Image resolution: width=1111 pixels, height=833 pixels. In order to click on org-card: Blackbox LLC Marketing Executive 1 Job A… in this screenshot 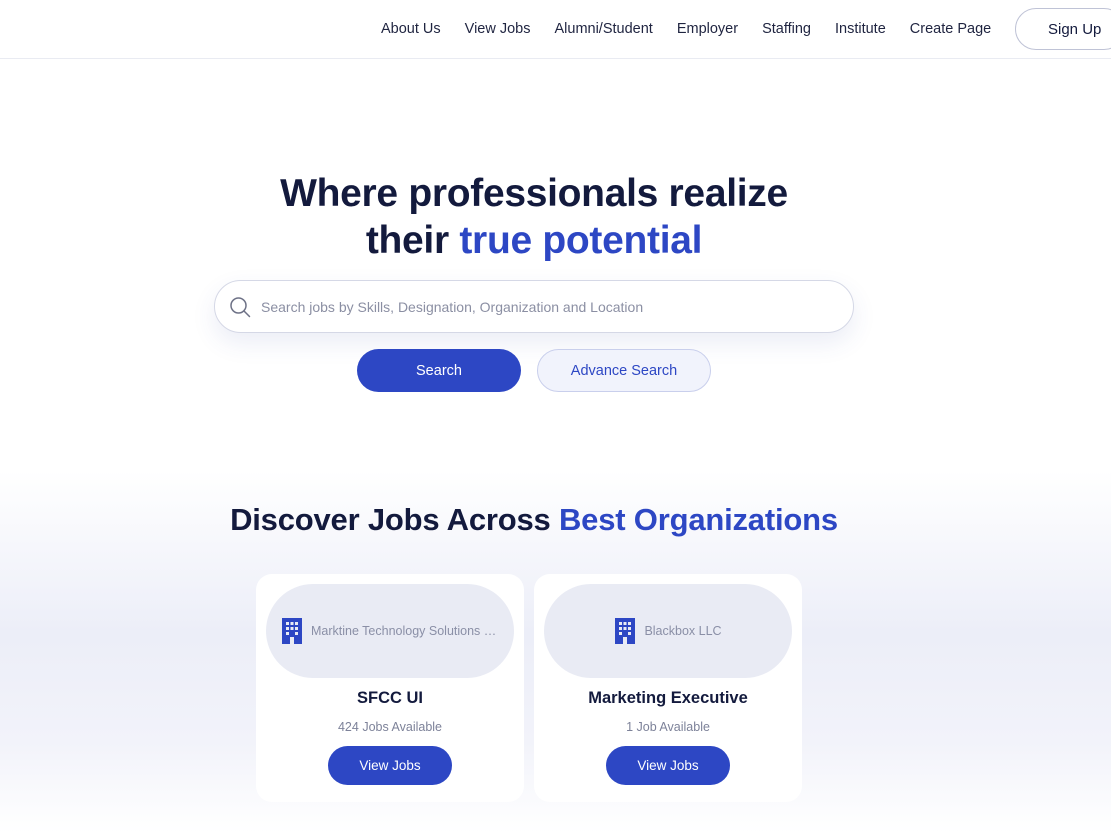, I will do `click(668, 688)`.